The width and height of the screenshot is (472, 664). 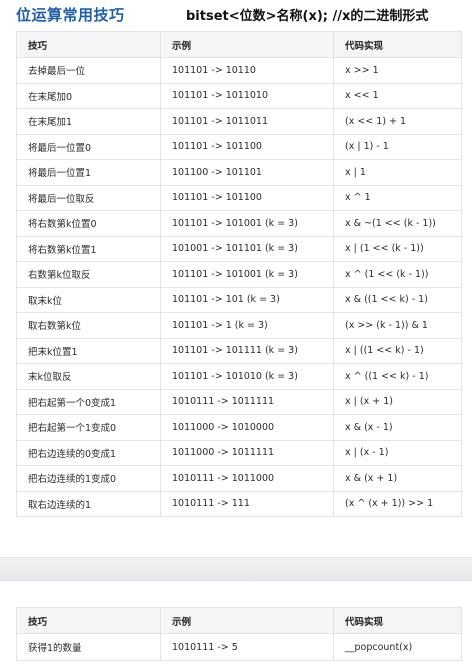 I want to click on cell-trick: 将最后一位置0, so click(x=88, y=146).